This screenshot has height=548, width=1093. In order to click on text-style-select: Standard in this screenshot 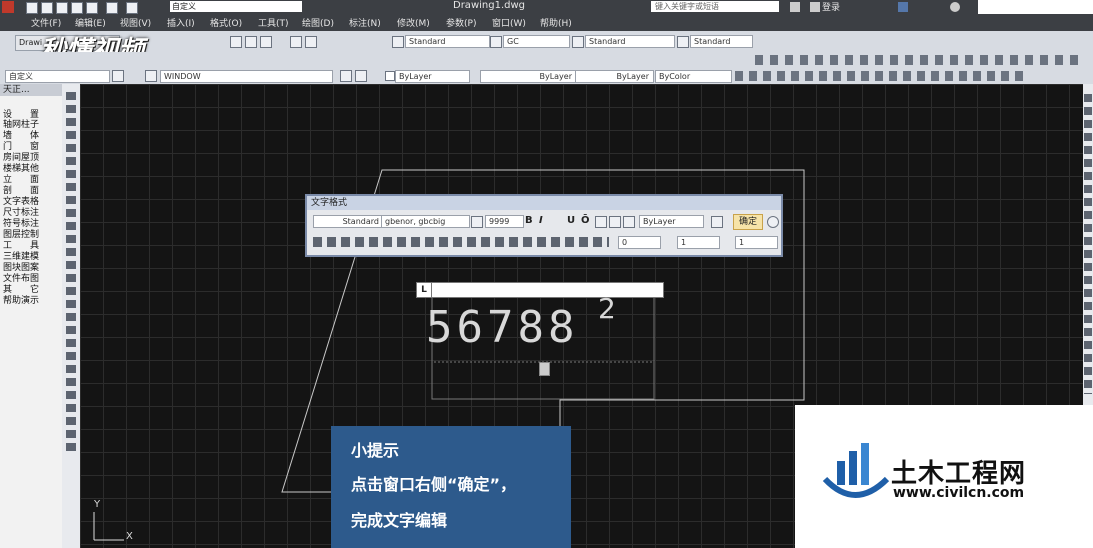, I will do `click(348, 221)`.